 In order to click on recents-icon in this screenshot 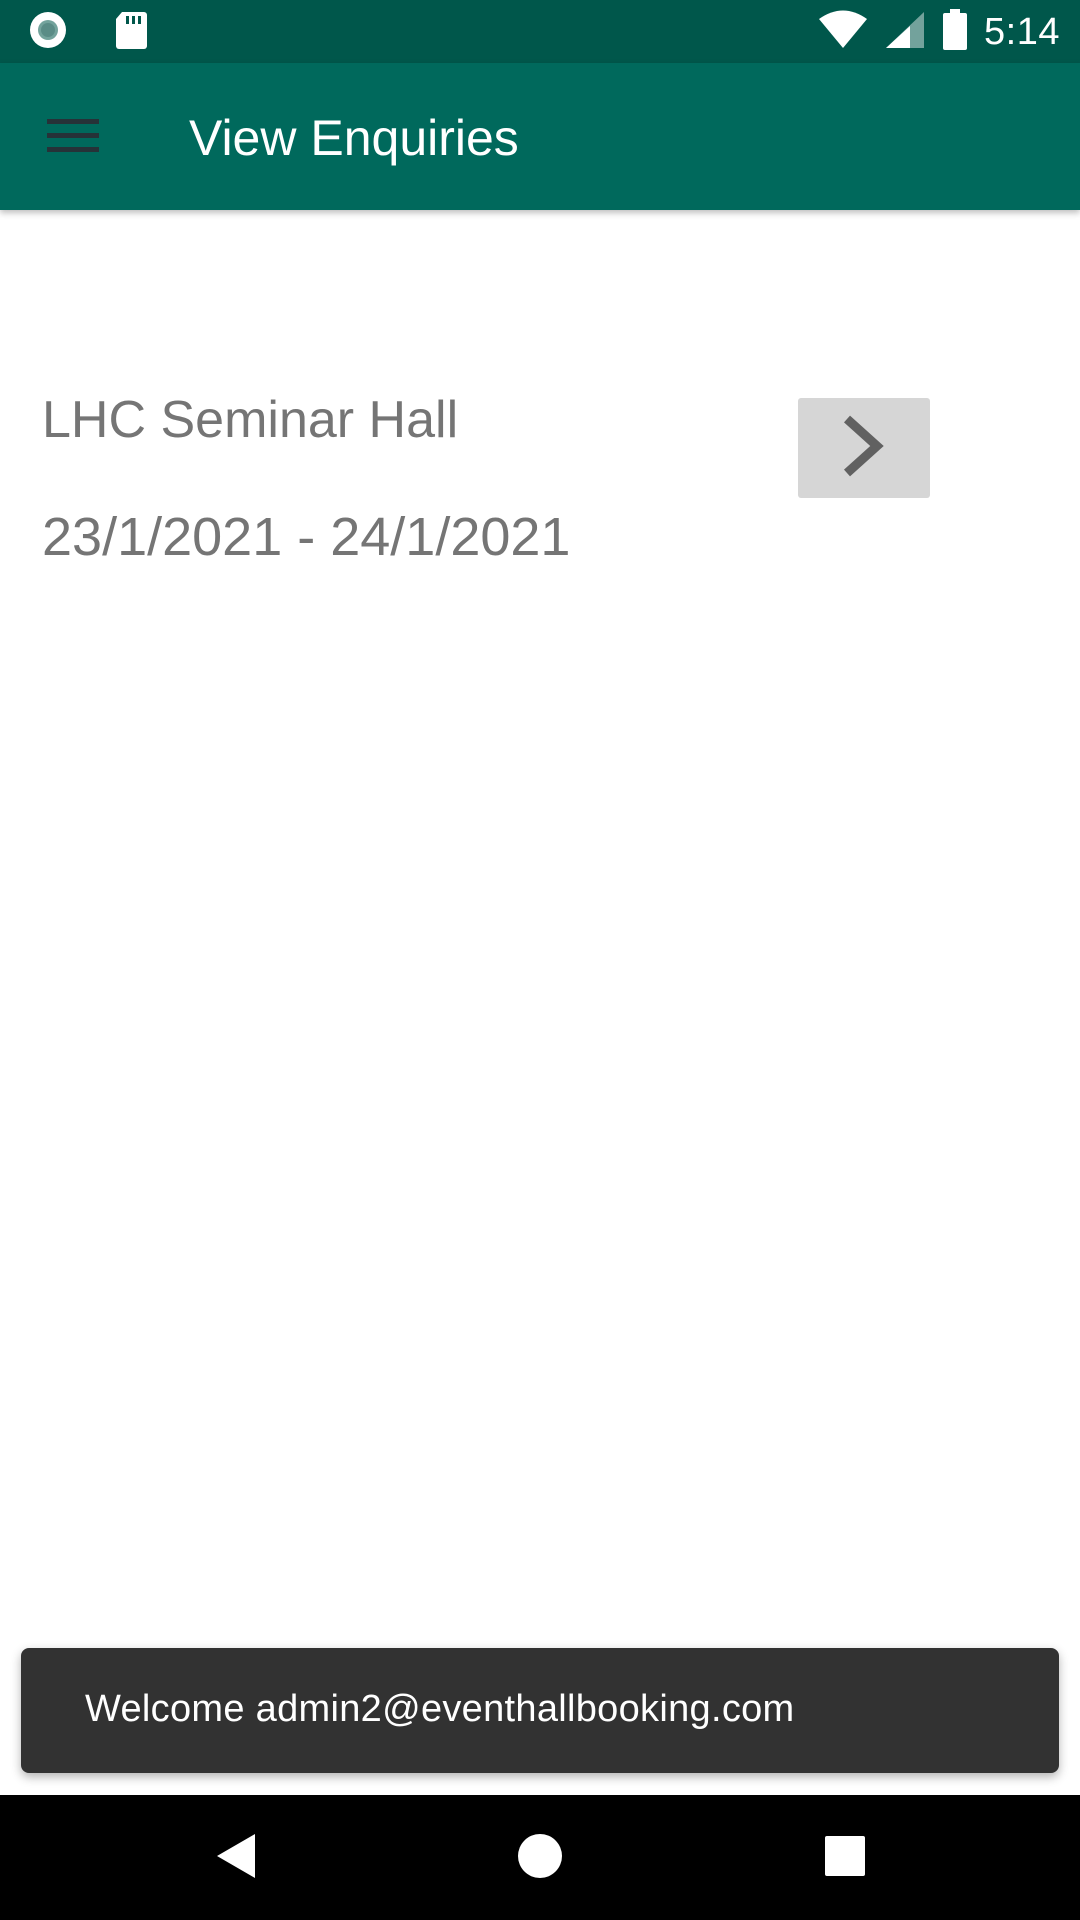, I will do `click(845, 1858)`.